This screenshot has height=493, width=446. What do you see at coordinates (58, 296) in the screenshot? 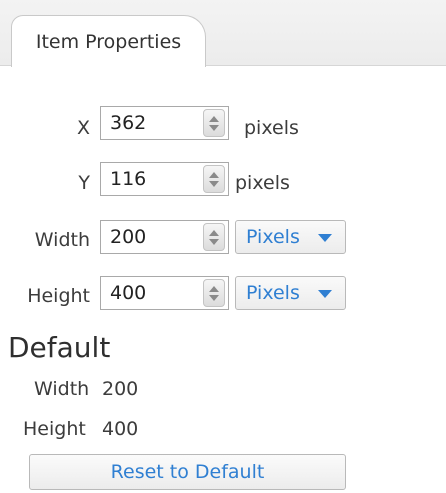
I see `height-label: Height` at bounding box center [58, 296].